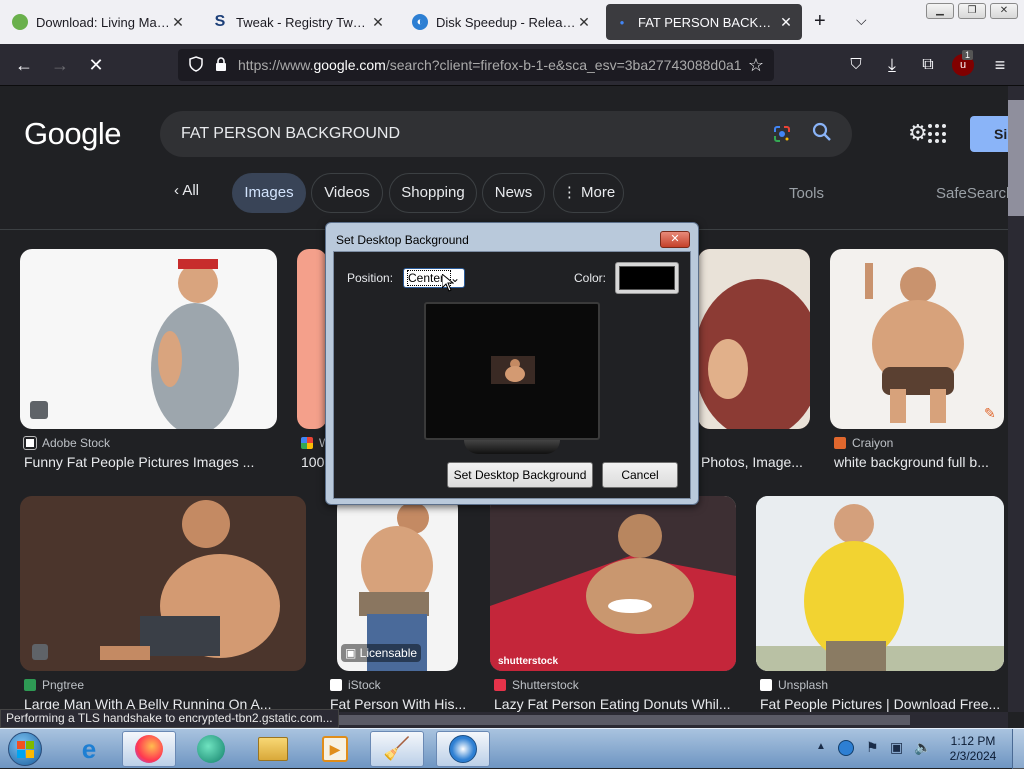  I want to click on forward-arrow-icon: →, so click(60, 65).